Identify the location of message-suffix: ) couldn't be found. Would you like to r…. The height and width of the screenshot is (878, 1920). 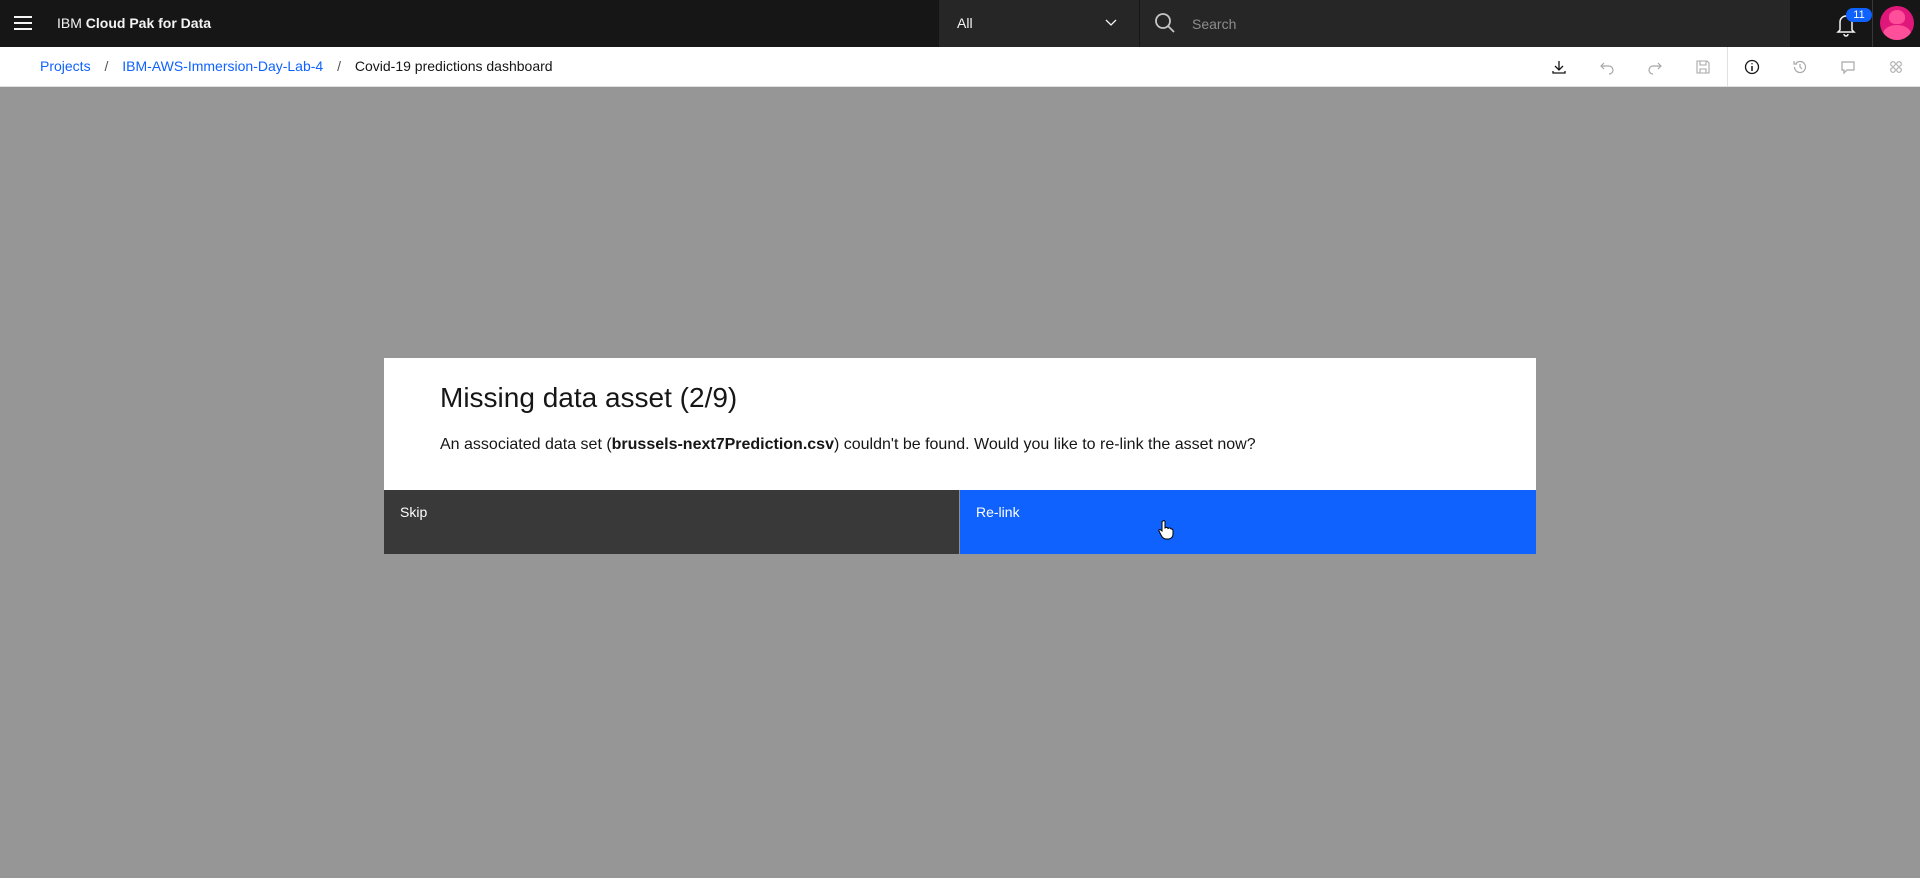
(1044, 444).